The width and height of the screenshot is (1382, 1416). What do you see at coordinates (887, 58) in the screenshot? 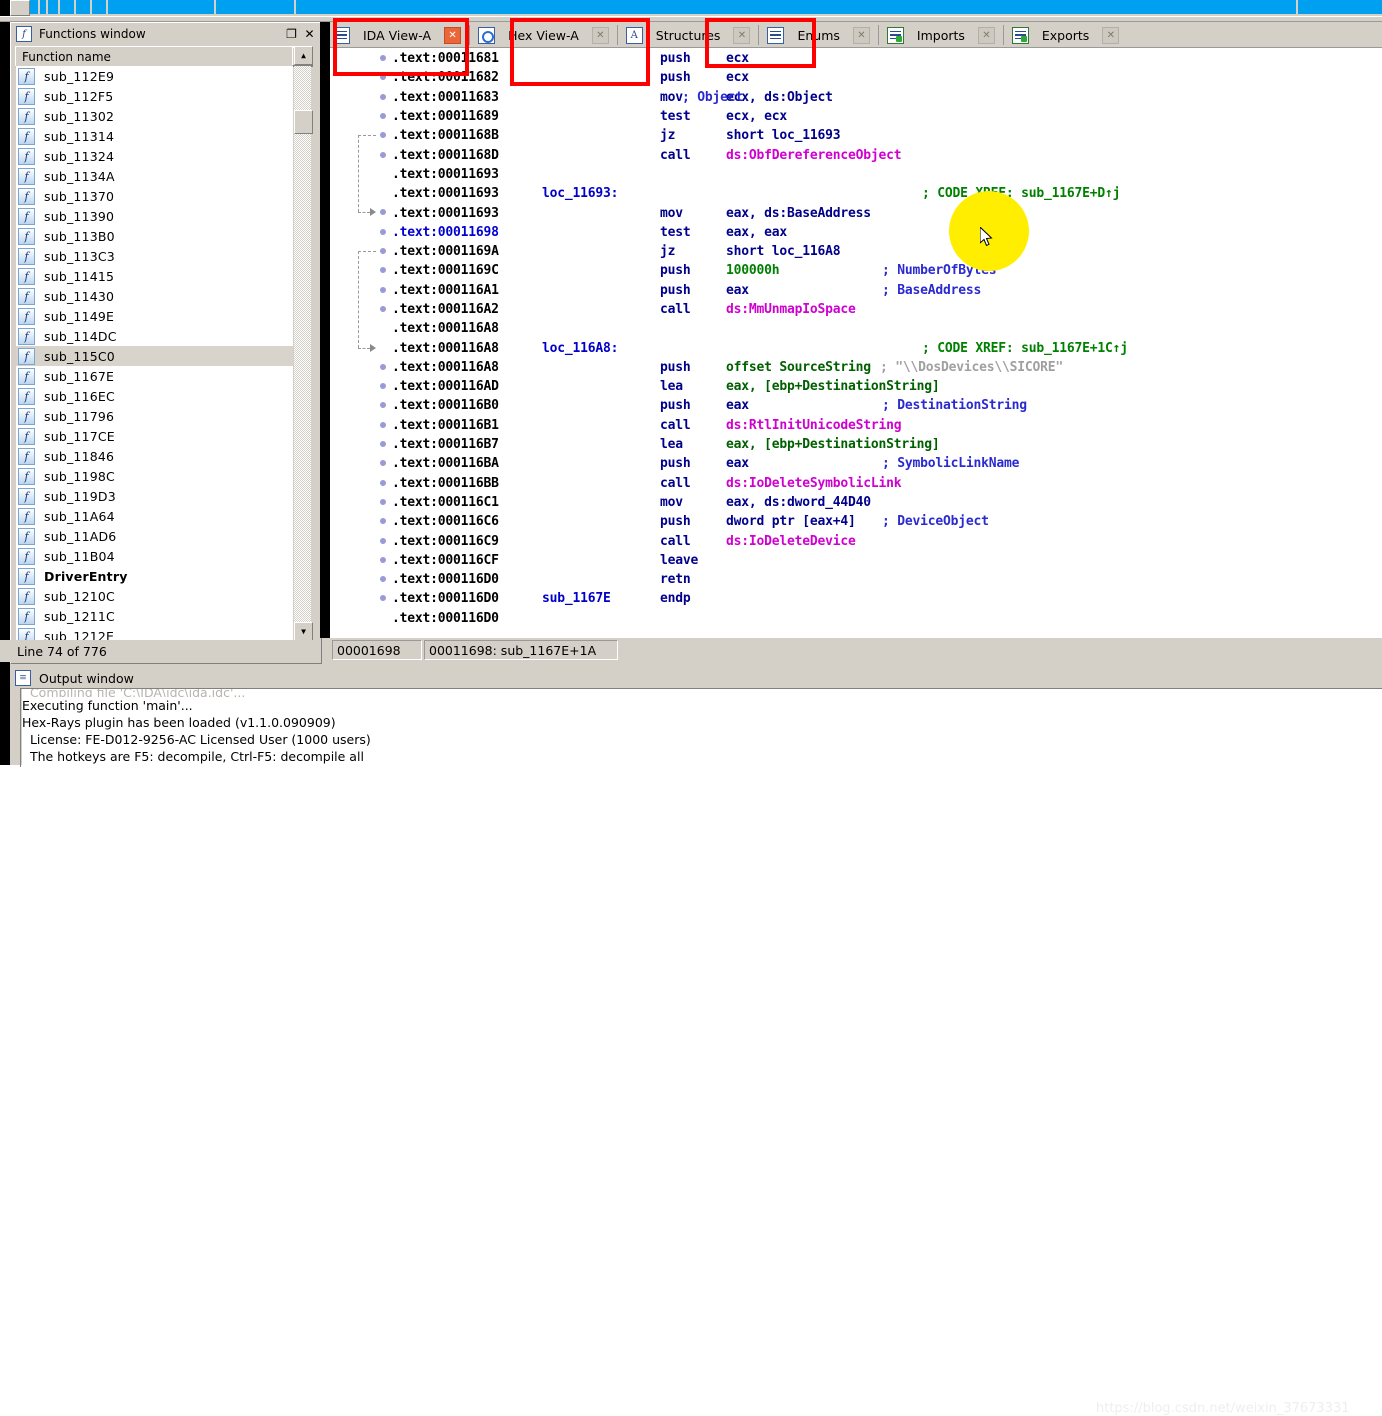
I see `disassembly-line: .text:00011681 push ecx` at bounding box center [887, 58].